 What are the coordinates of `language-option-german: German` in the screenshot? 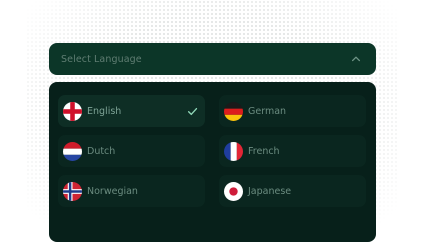 It's located at (292, 111).